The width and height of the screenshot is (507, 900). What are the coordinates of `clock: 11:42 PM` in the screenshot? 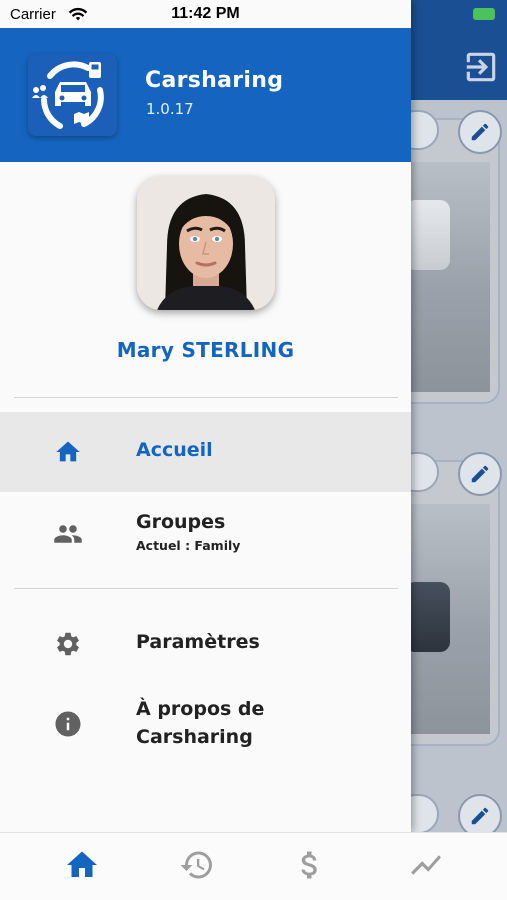 It's located at (205, 13).